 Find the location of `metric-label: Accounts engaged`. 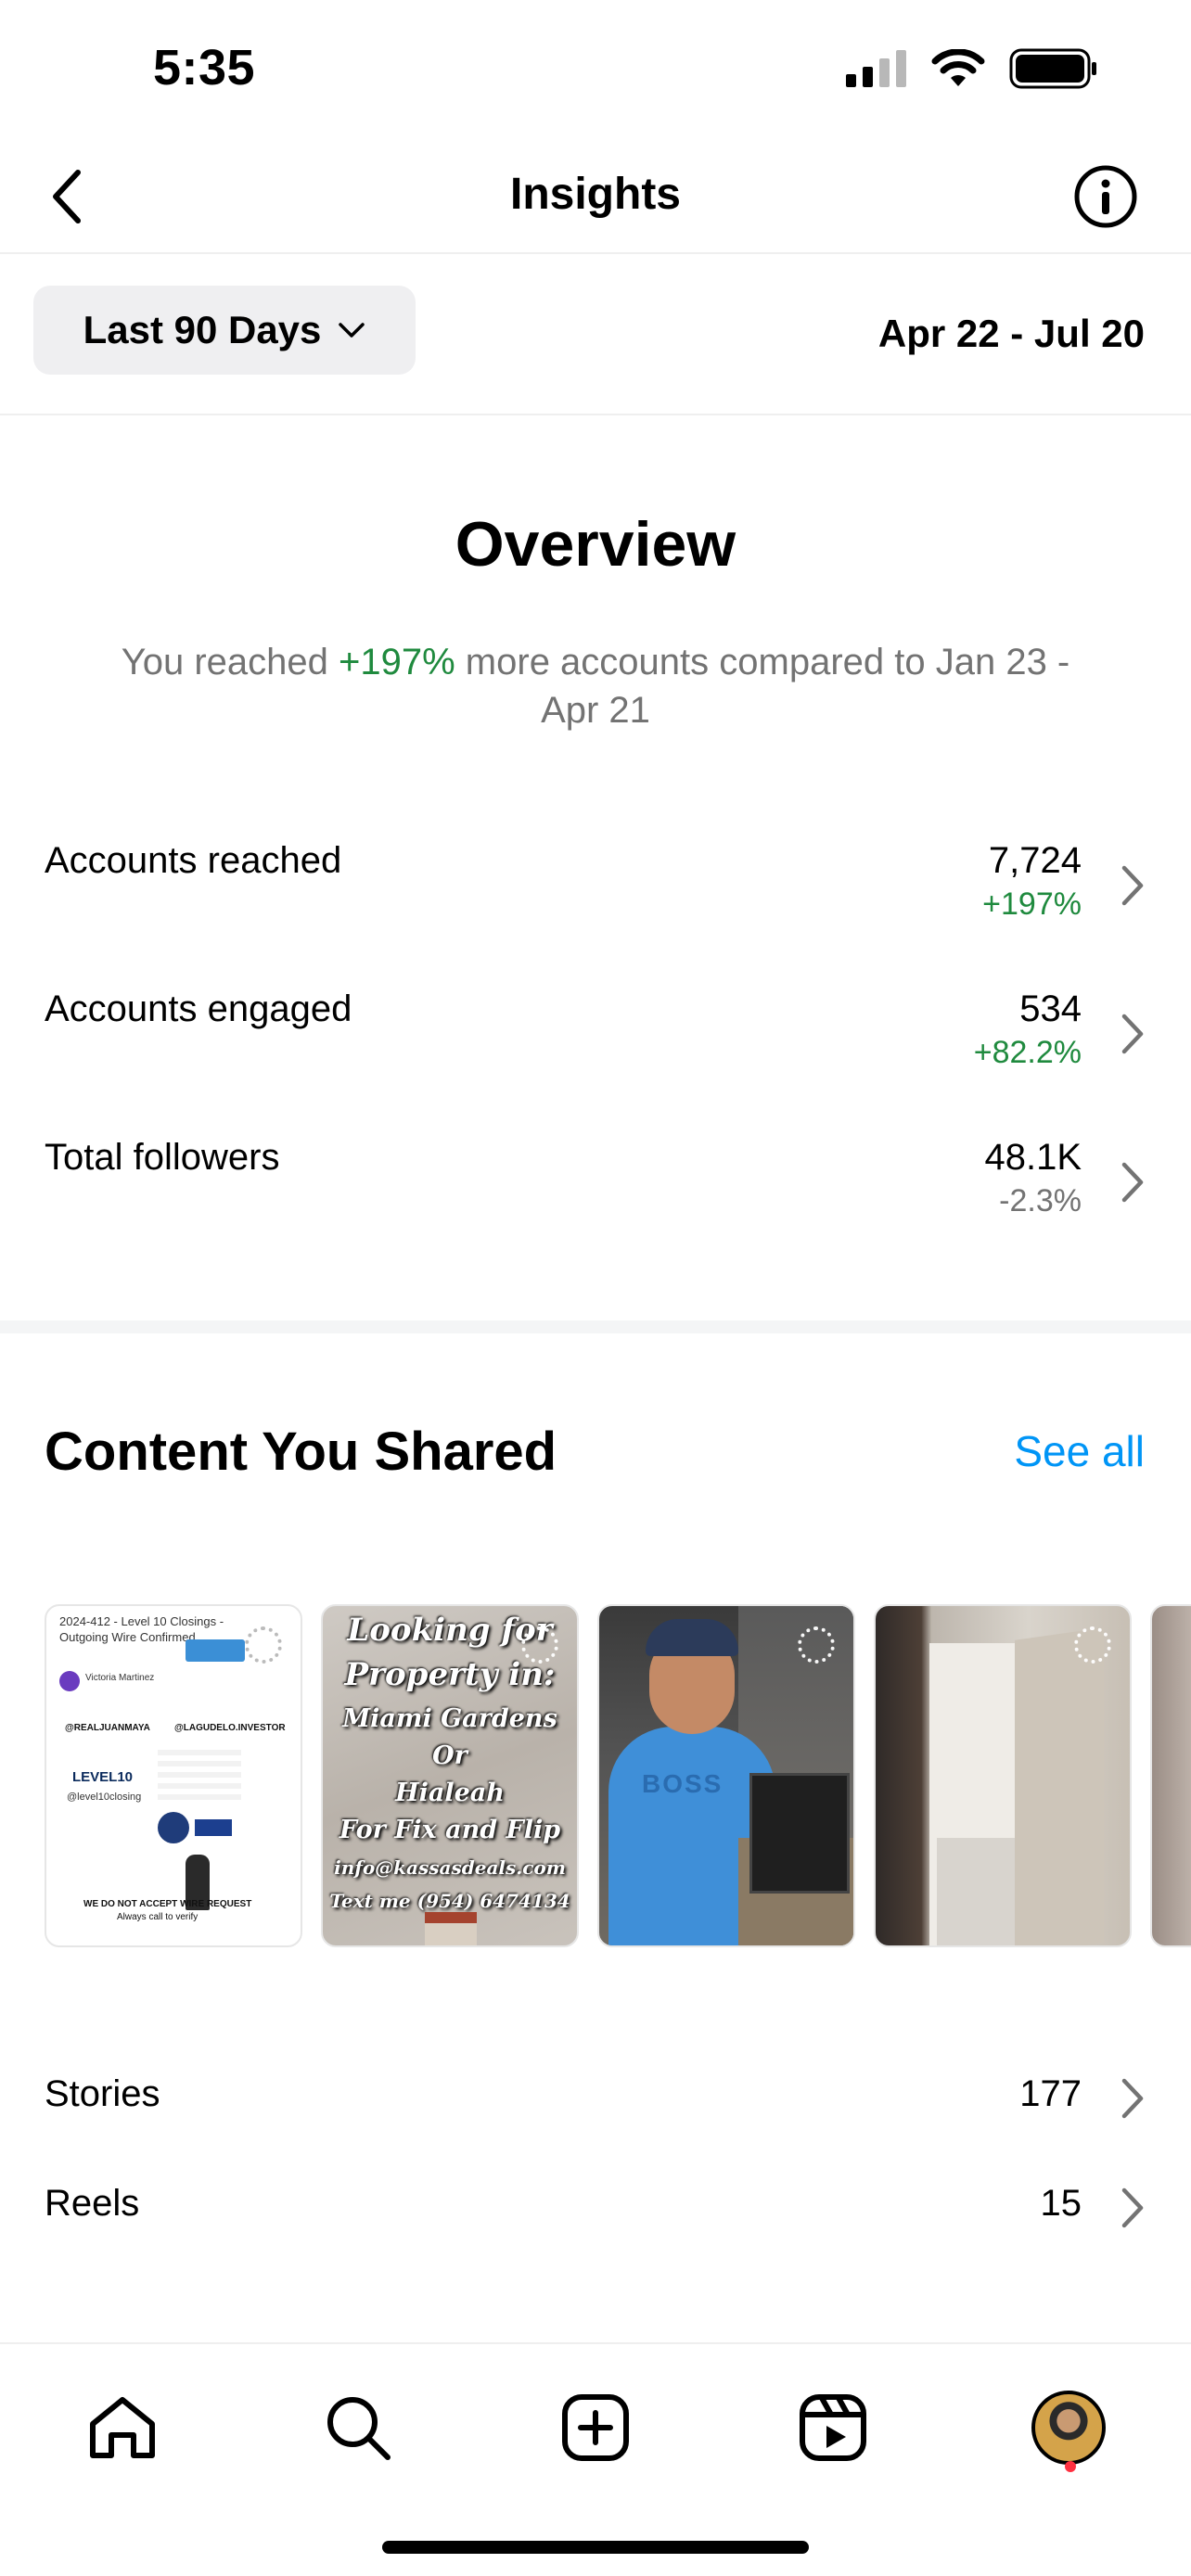

metric-label: Accounts engaged is located at coordinates (198, 1009).